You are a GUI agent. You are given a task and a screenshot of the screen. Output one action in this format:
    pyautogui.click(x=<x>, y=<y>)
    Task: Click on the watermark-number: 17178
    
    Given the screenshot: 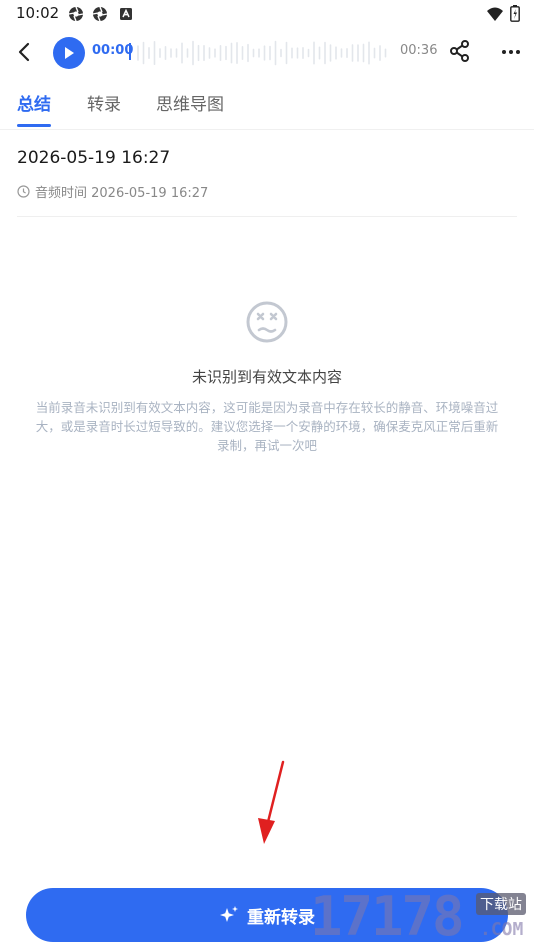 What is the action you would take?
    pyautogui.click(x=387, y=916)
    